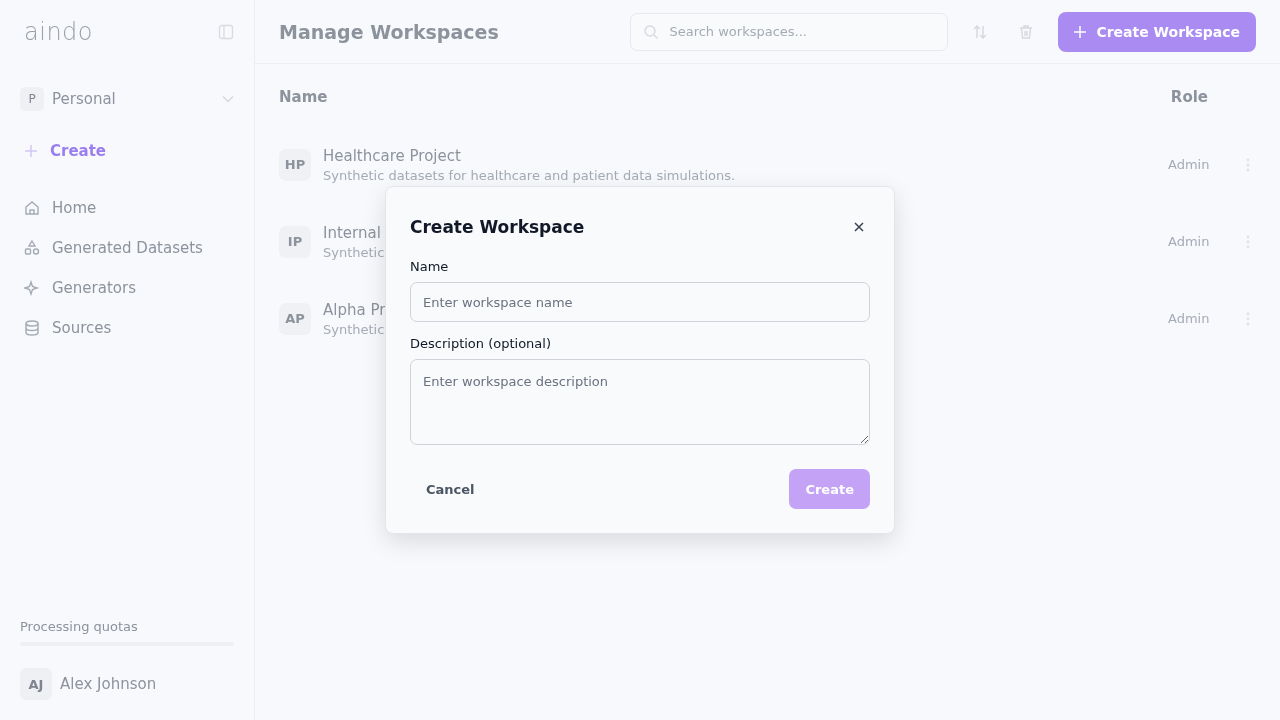 The height and width of the screenshot is (720, 1280). Describe the element at coordinates (32, 208) in the screenshot. I see `home-icon` at that location.